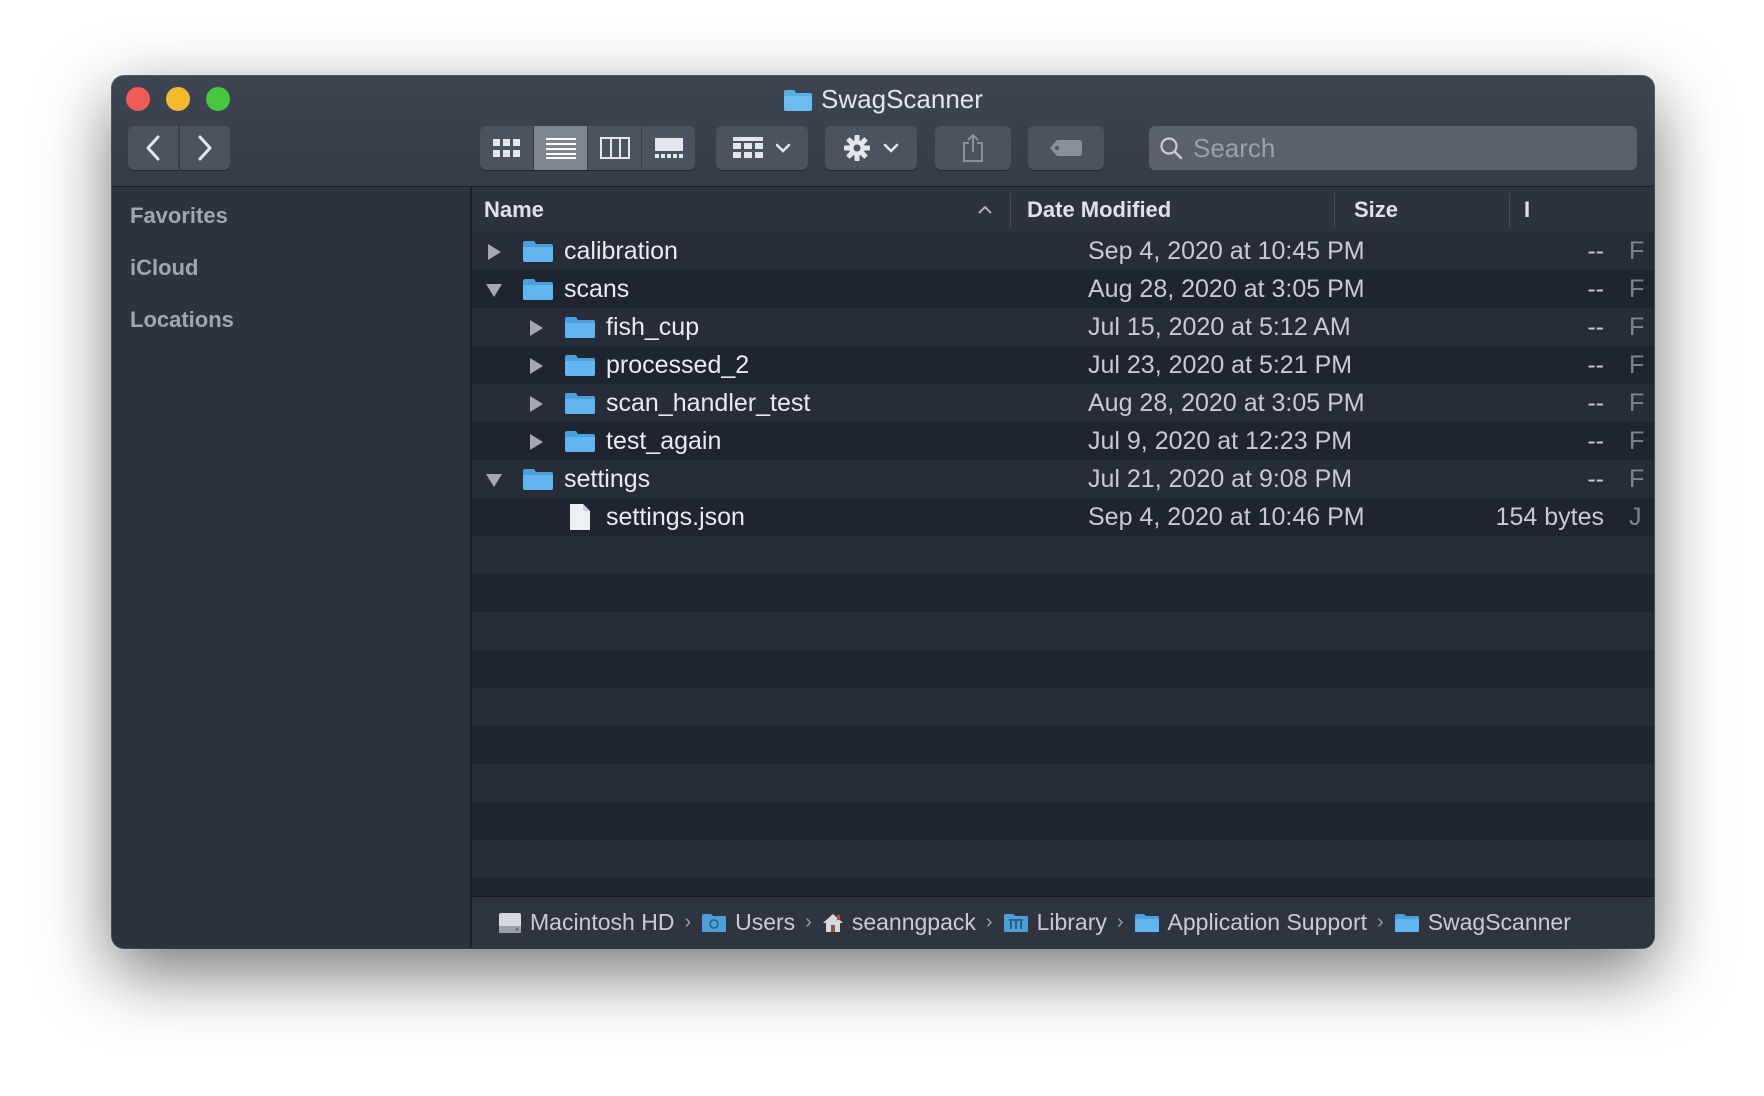  Describe the element at coordinates (871, 148) in the screenshot. I see `action-menu-button` at that location.